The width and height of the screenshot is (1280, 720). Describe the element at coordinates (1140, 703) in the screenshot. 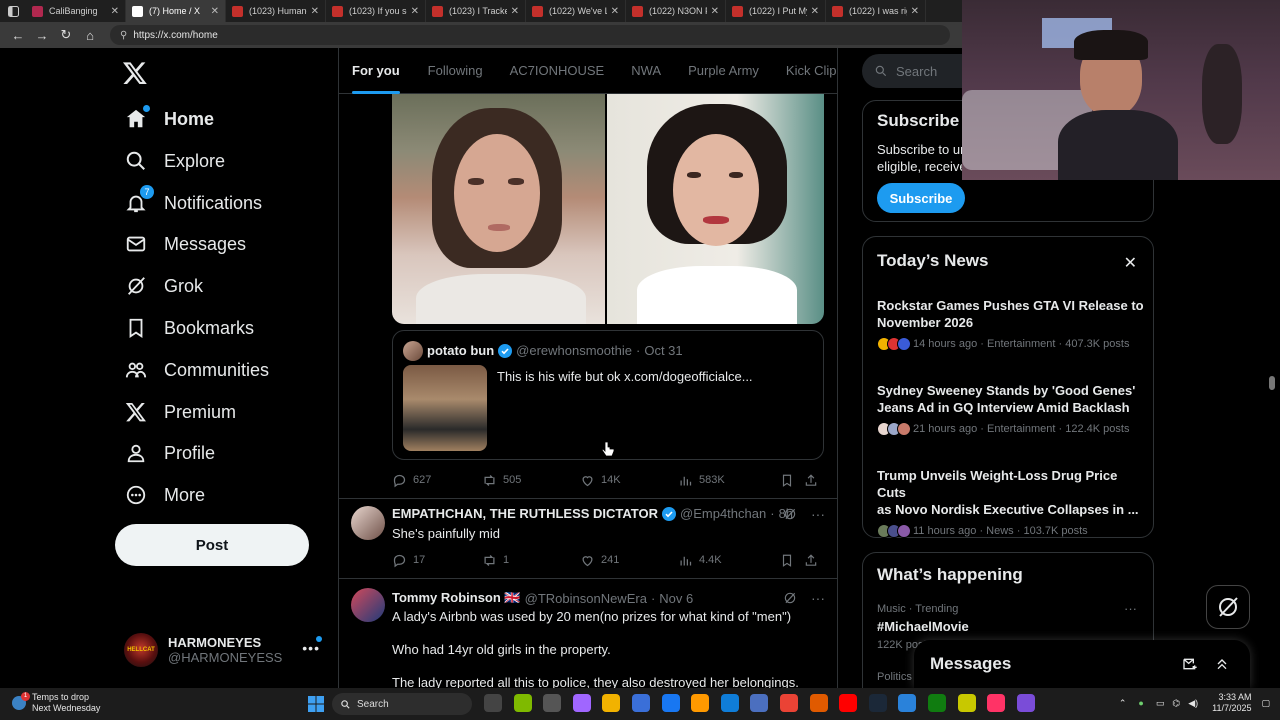

I see `mic-icon: ●` at that location.